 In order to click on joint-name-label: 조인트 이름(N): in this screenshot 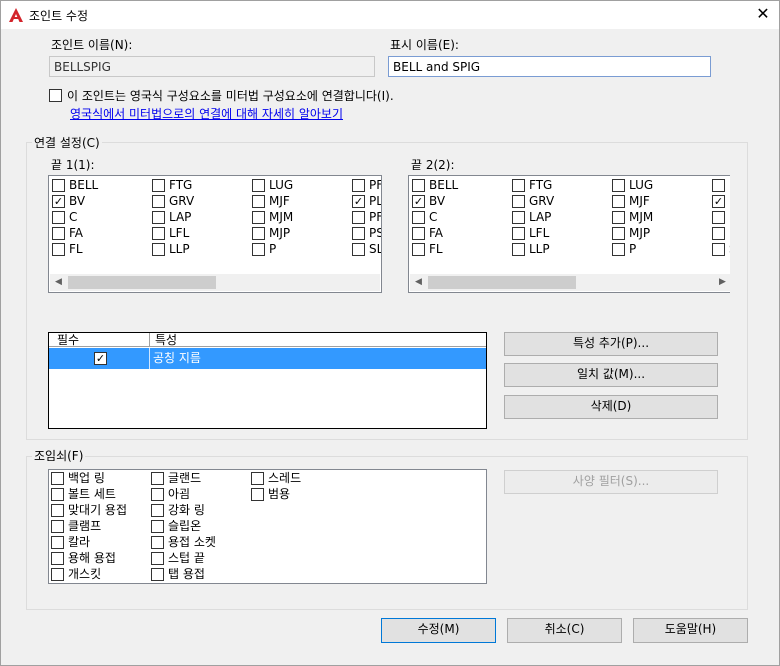, I will do `click(92, 45)`.